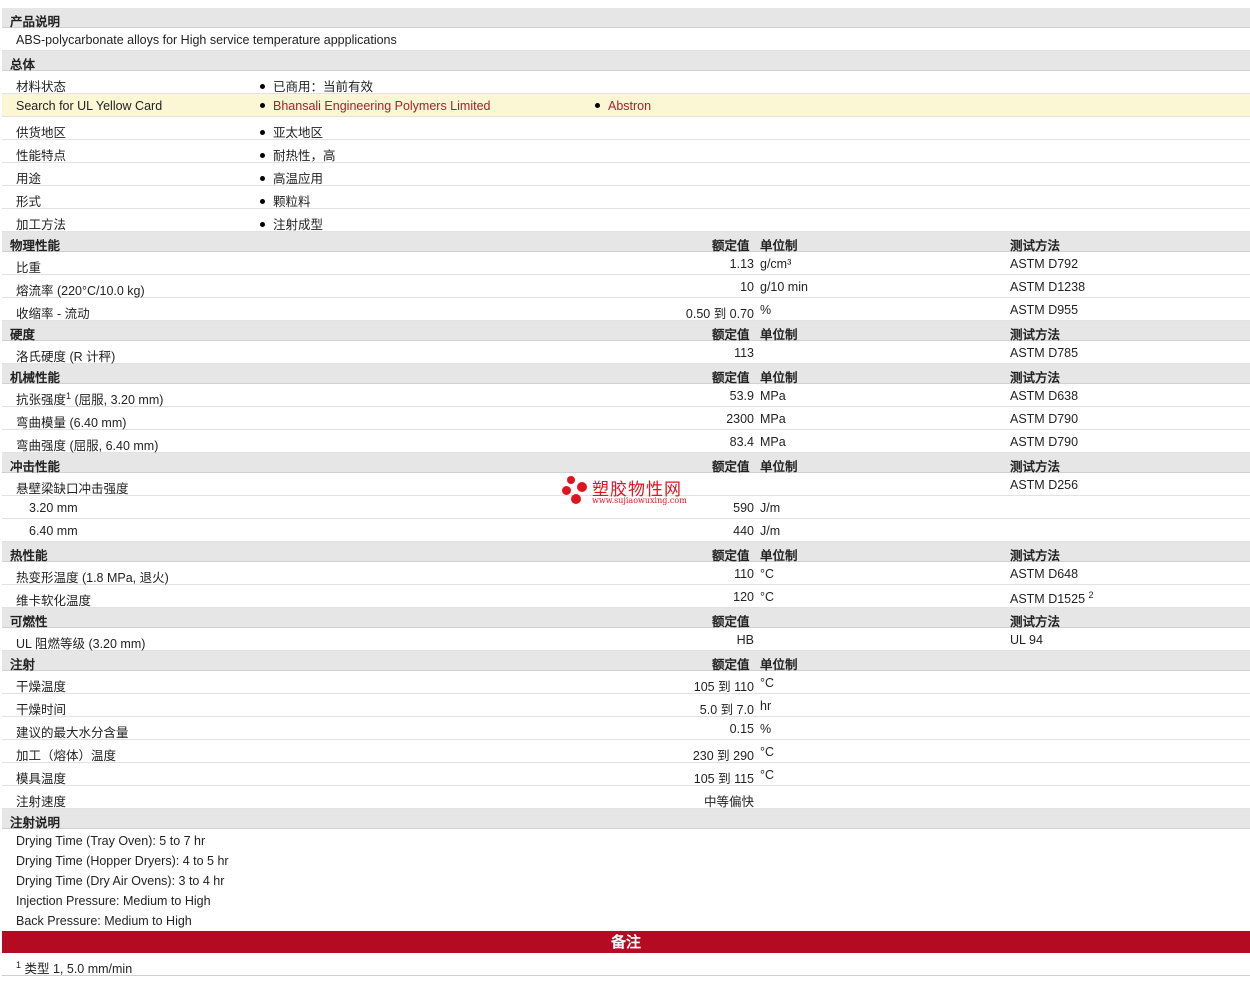 Image resolution: width=1250 pixels, height=982 pixels. What do you see at coordinates (626, 395) in the screenshot?
I see `property-row: 抗张强度1 (屈服, 3.20 mm) 53.9 MPa ASTM D638` at bounding box center [626, 395].